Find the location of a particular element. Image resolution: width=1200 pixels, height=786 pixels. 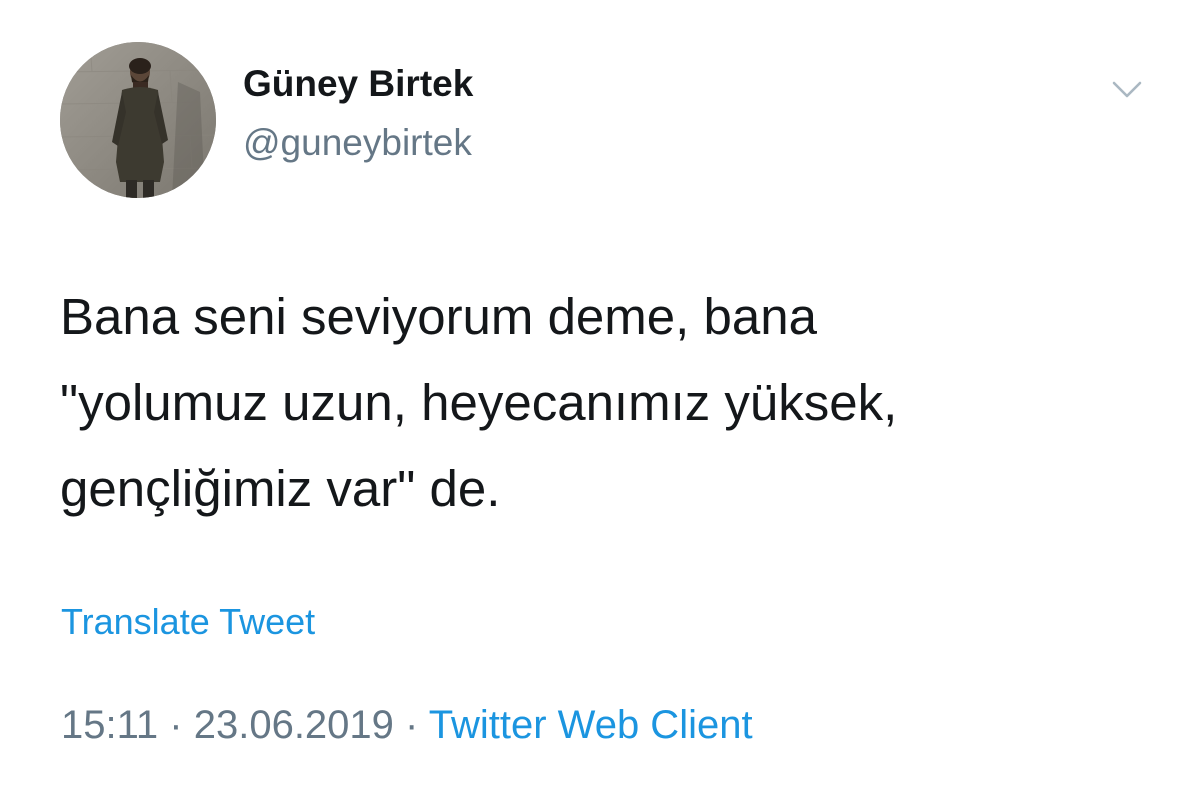

tweet-text-line: gençliğimiz var" de. is located at coordinates (280, 488).